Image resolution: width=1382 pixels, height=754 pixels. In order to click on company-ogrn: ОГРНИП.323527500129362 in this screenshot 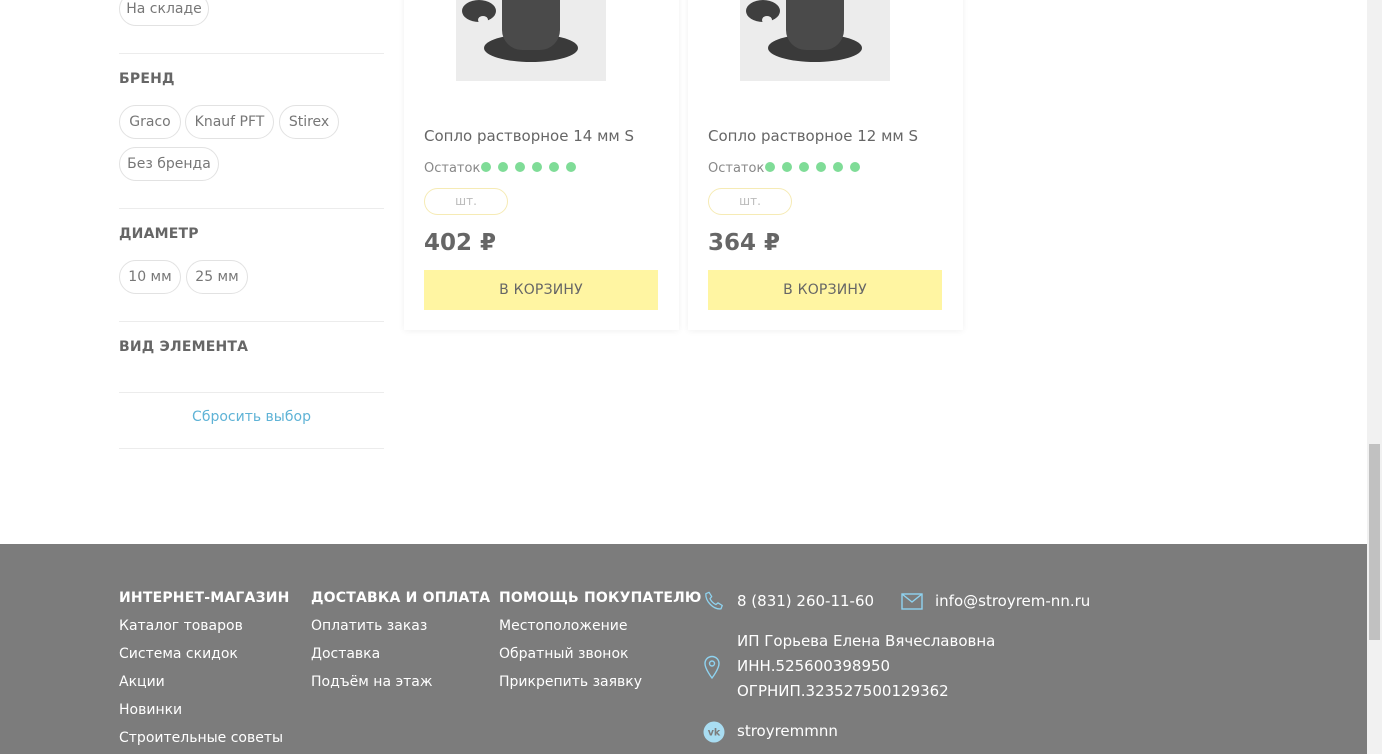, I will do `click(843, 691)`.